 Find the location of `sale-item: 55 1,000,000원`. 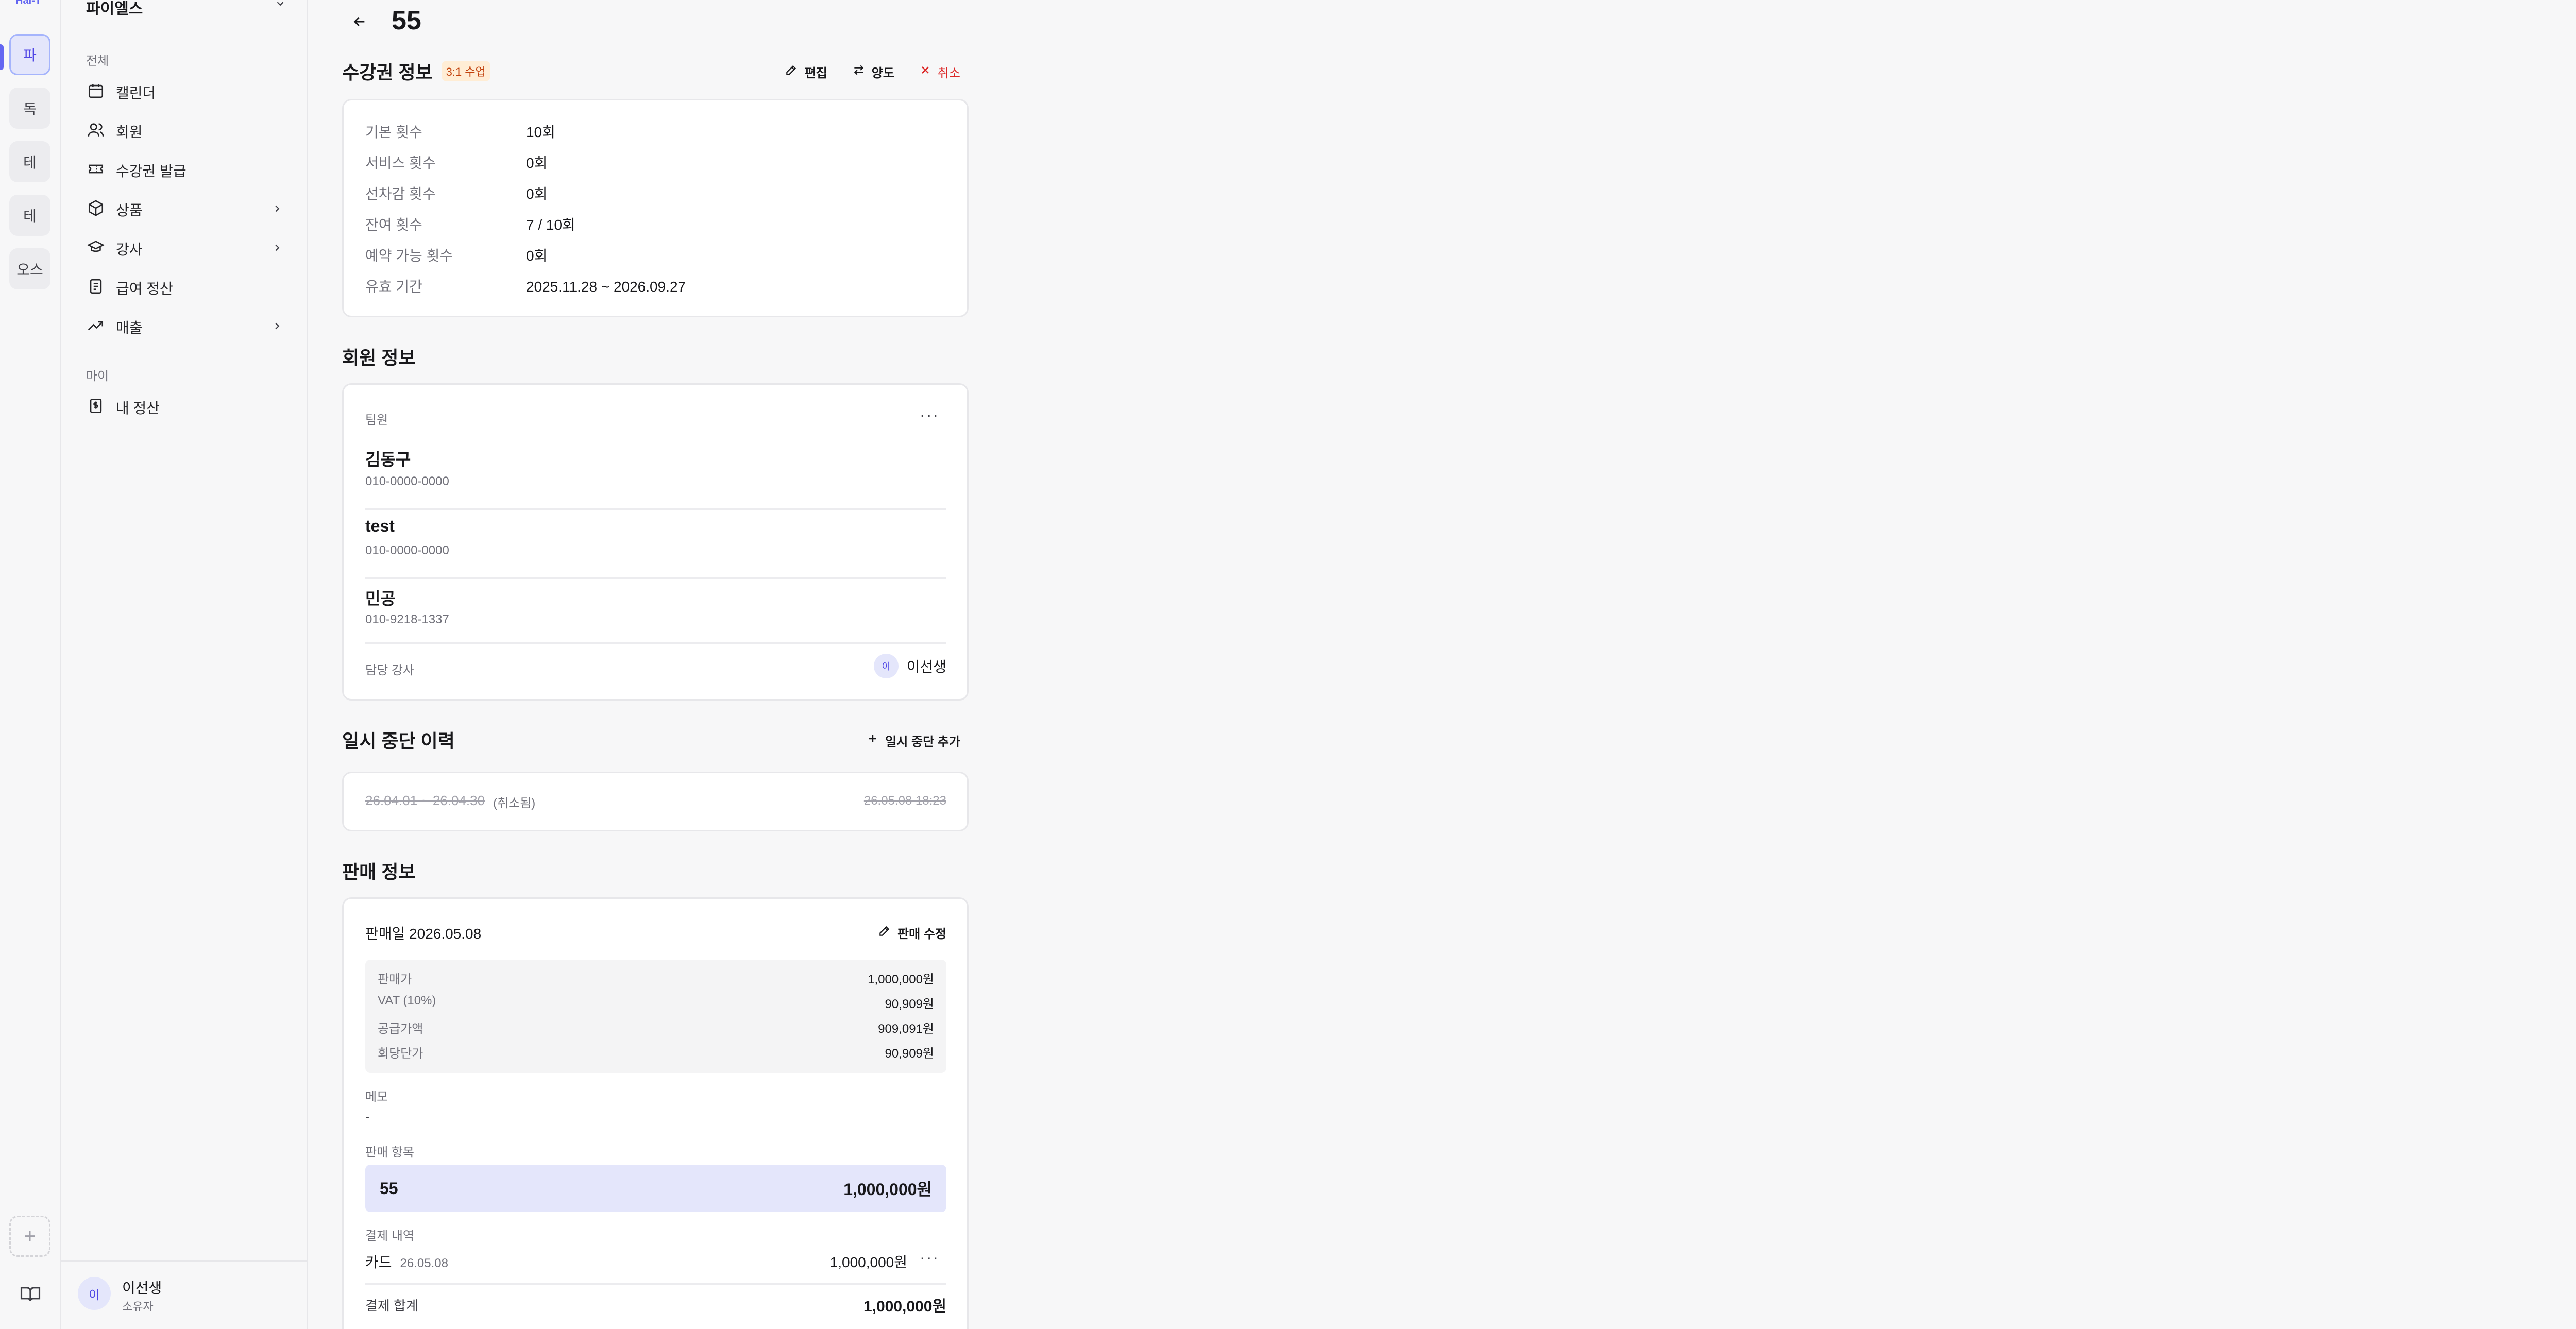

sale-item: 55 1,000,000원 is located at coordinates (655, 1188).